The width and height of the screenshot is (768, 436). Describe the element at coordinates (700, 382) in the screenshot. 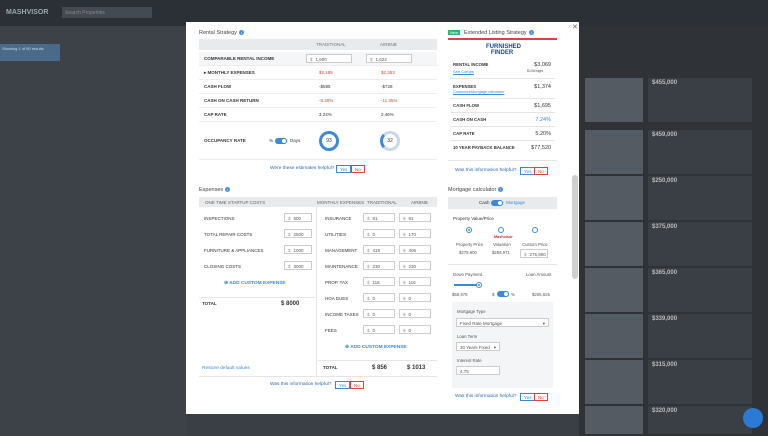

I see `listing-card: $315,000` at that location.